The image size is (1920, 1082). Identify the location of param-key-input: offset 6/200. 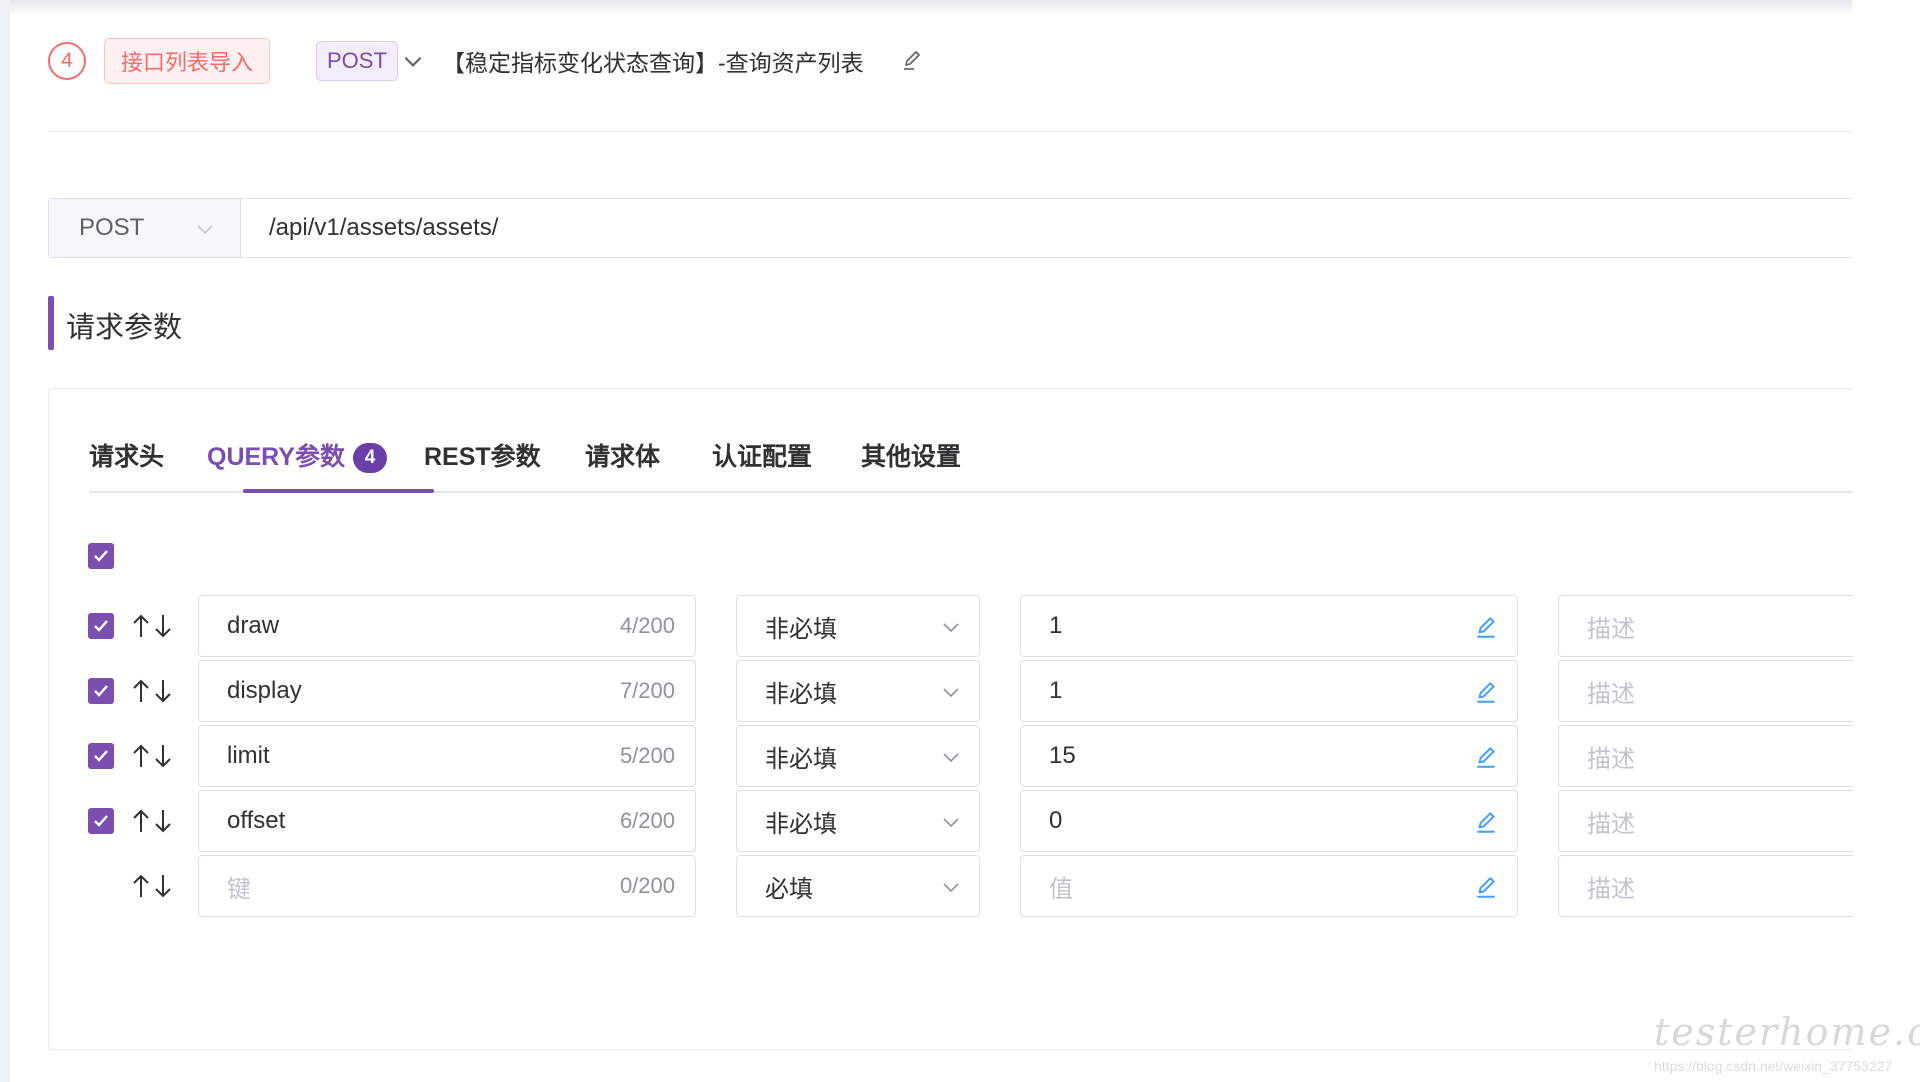
(447, 821).